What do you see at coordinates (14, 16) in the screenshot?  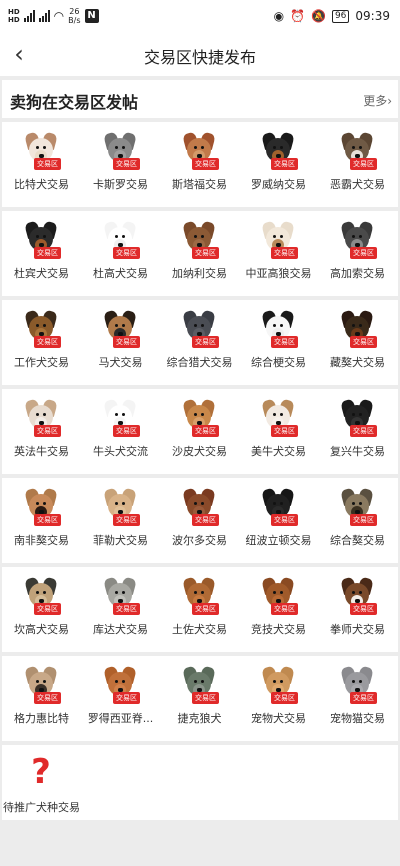 I see `sim-labels: HD HD` at bounding box center [14, 16].